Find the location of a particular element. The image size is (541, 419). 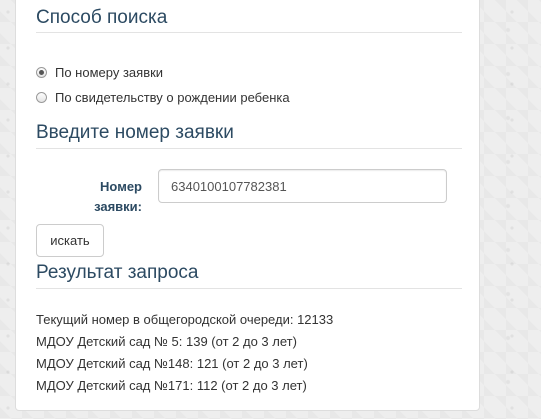

radio-label-by-birth-certificate: По свидетельству о рождении ребенка is located at coordinates (172, 97).